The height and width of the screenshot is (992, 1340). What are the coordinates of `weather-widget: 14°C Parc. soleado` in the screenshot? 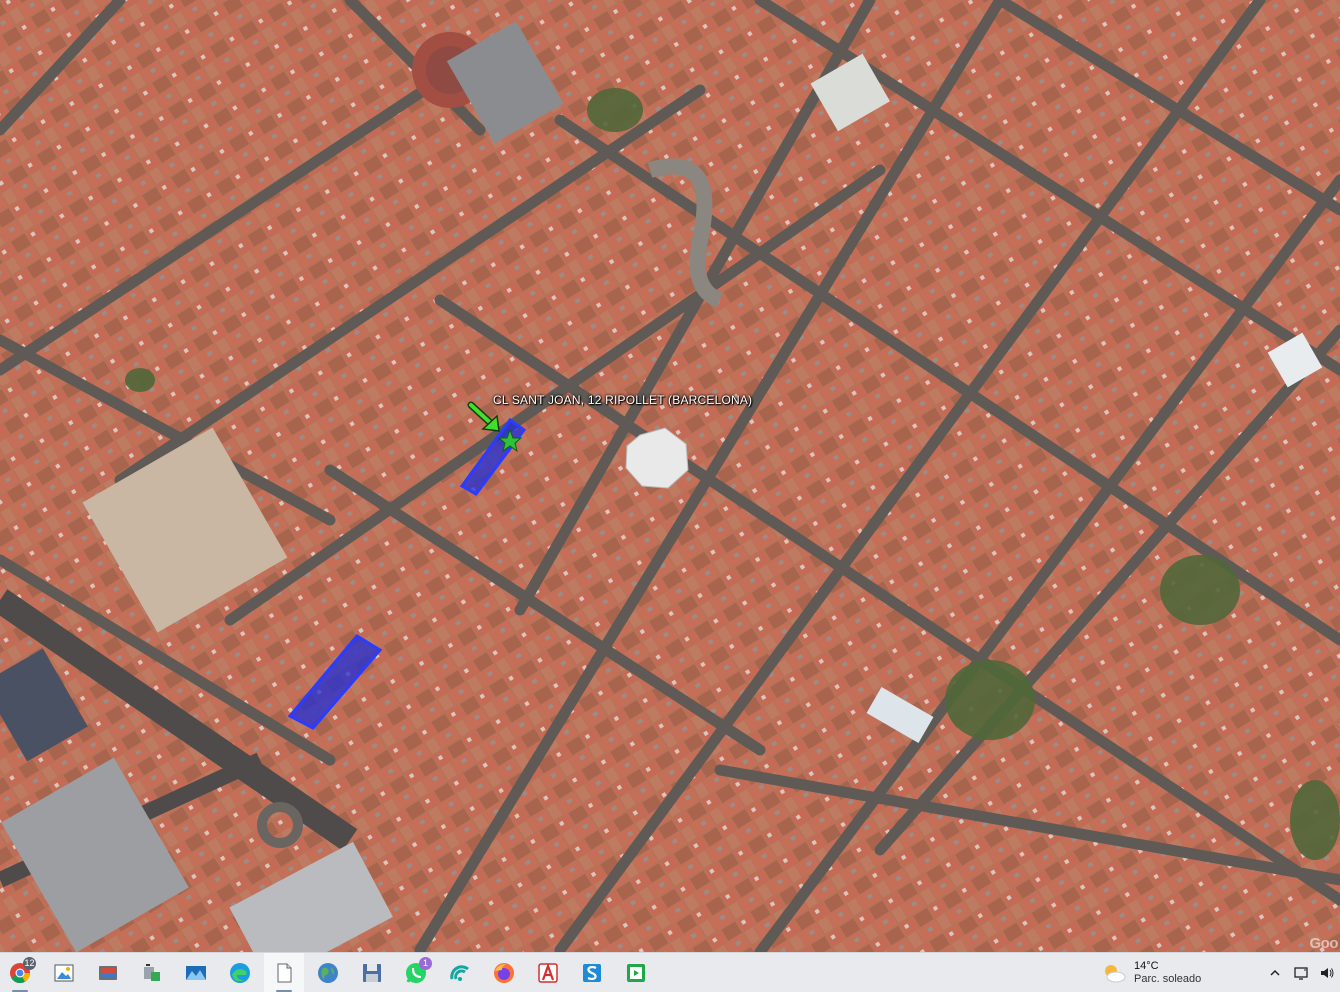 It's located at (1150, 972).